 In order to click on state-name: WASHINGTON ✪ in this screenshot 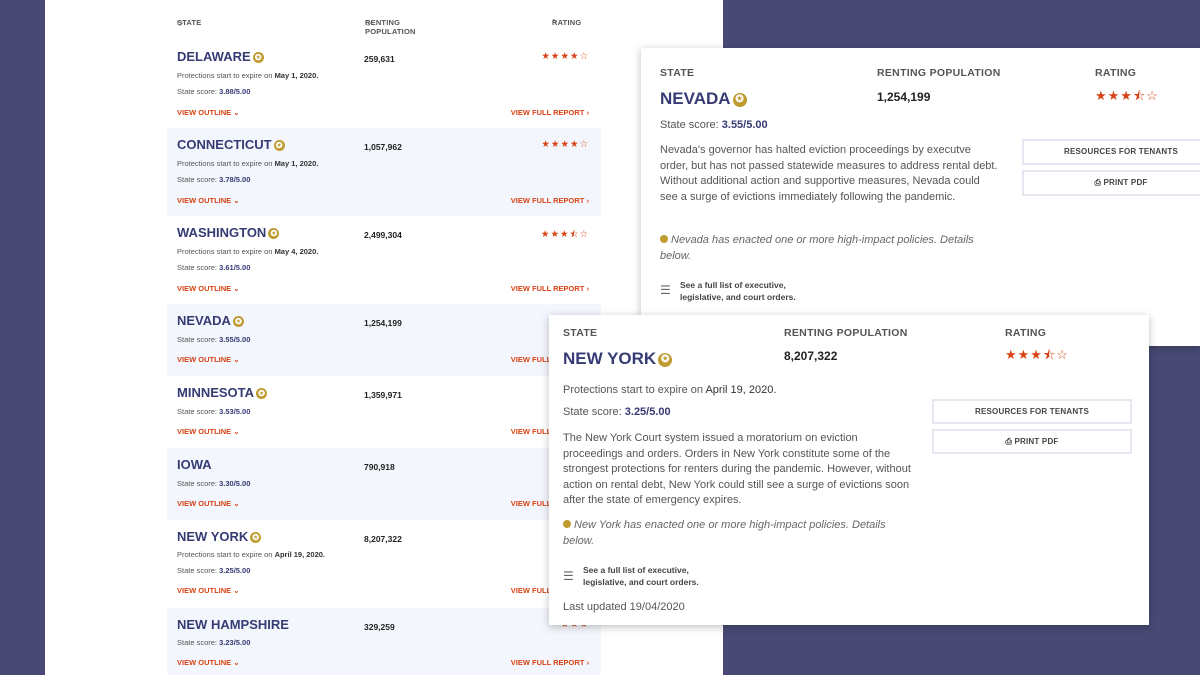, I will do `click(228, 232)`.